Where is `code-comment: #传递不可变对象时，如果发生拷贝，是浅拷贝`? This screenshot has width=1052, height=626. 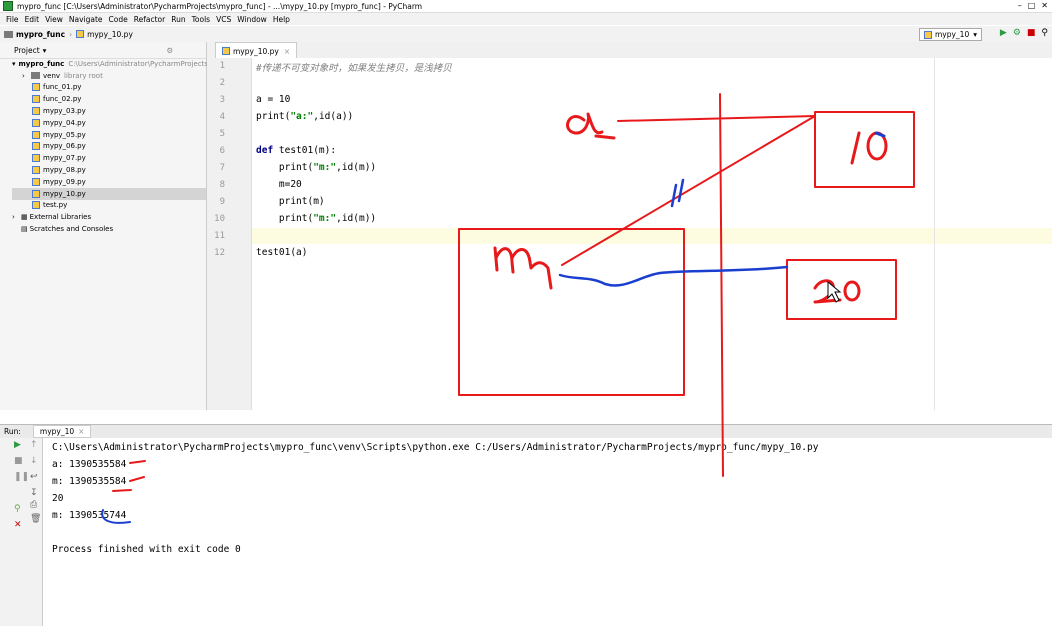
code-comment: #传递不可变对象时，如果发生拷贝，是浅拷贝 is located at coordinates (354, 68).